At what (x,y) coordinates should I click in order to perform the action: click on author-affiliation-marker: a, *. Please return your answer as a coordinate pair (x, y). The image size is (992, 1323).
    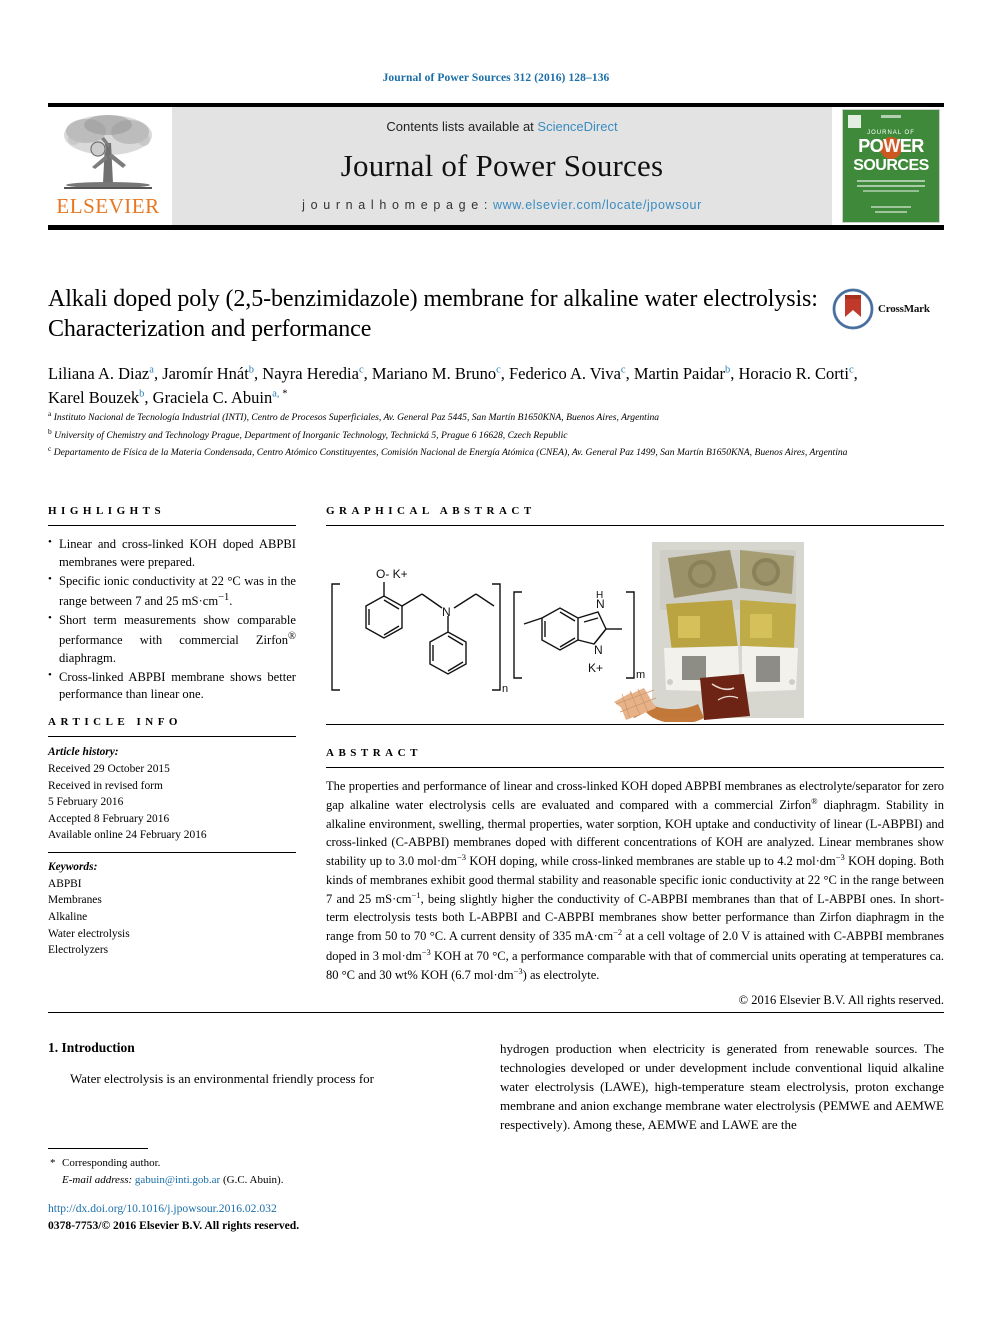
    Looking at the image, I should click on (280, 394).